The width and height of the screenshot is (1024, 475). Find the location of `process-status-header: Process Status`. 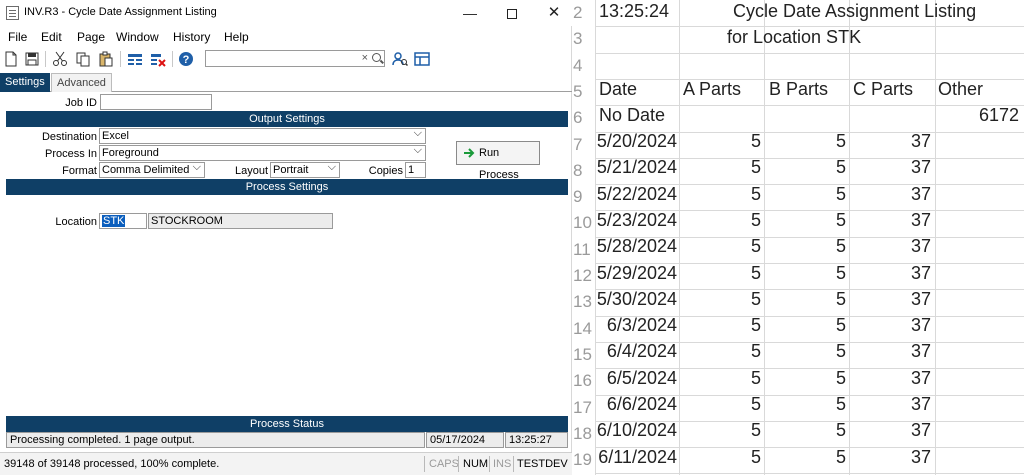

process-status-header: Process Status is located at coordinates (287, 424).